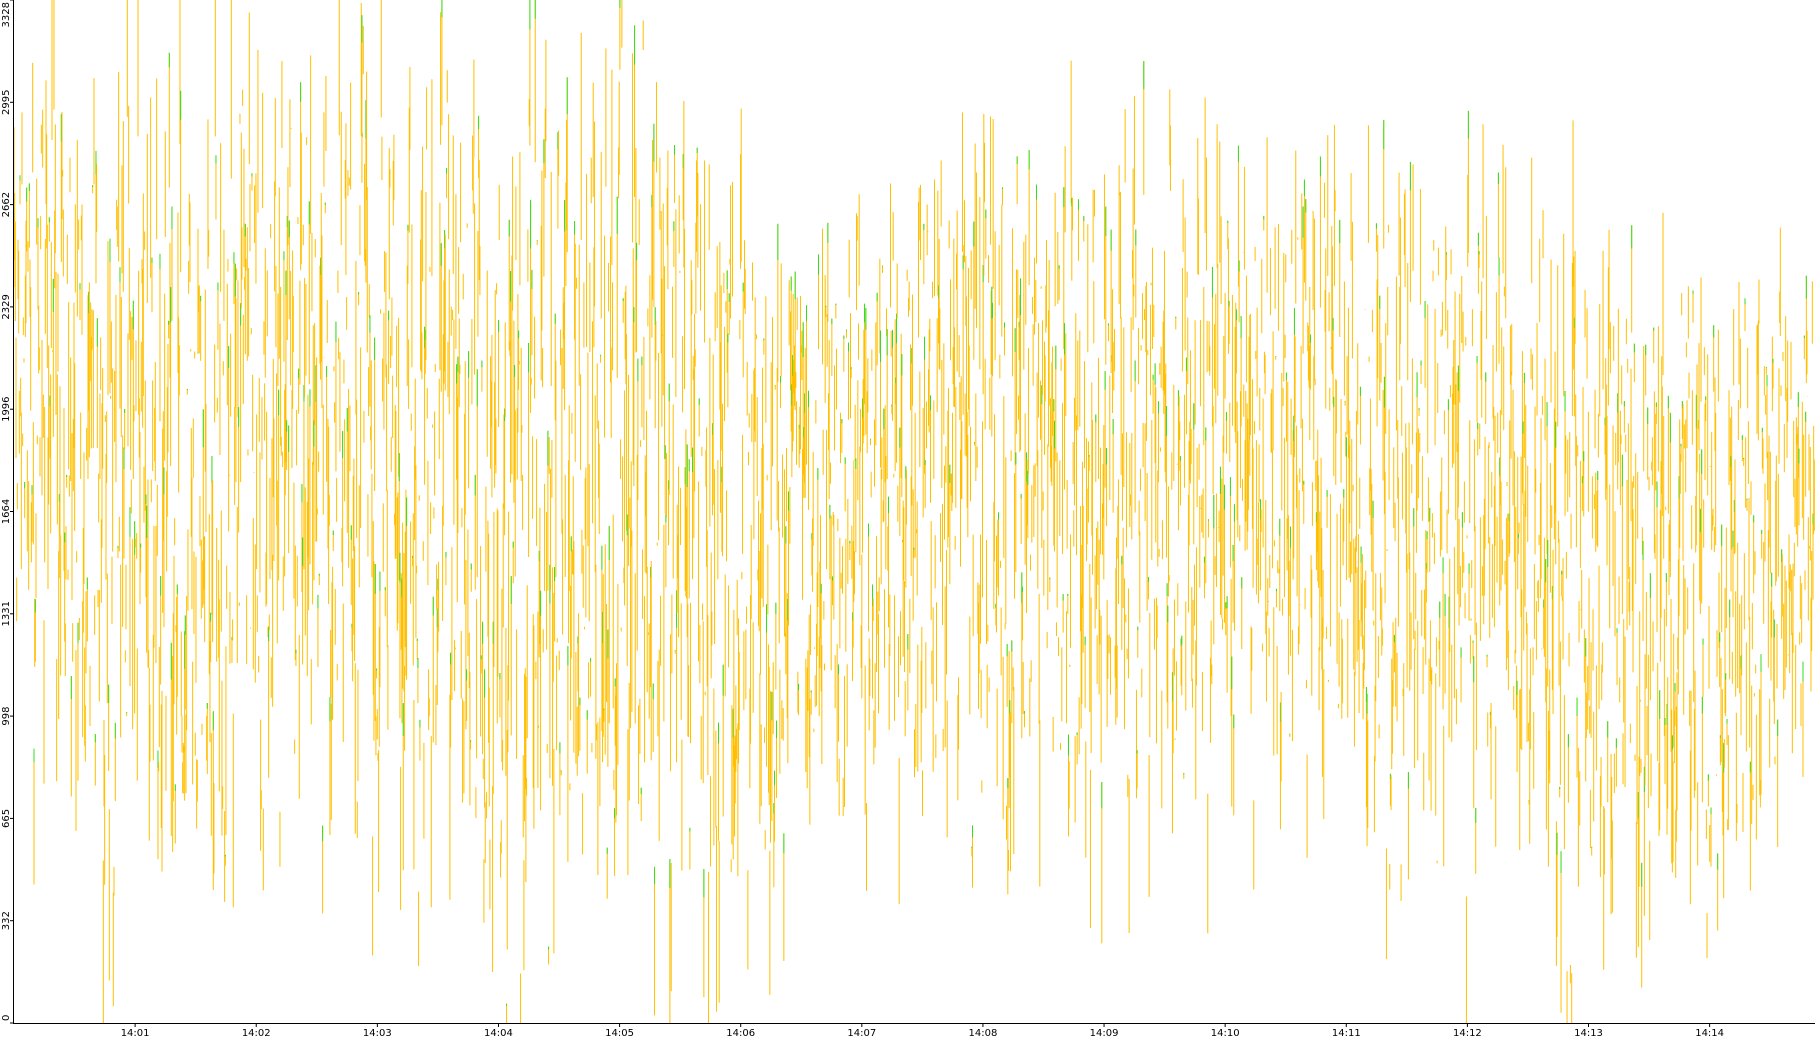 The image size is (1815, 1044). Describe the element at coordinates (498, 1033) in the screenshot. I see `x-tick-label: 14:04` at that location.